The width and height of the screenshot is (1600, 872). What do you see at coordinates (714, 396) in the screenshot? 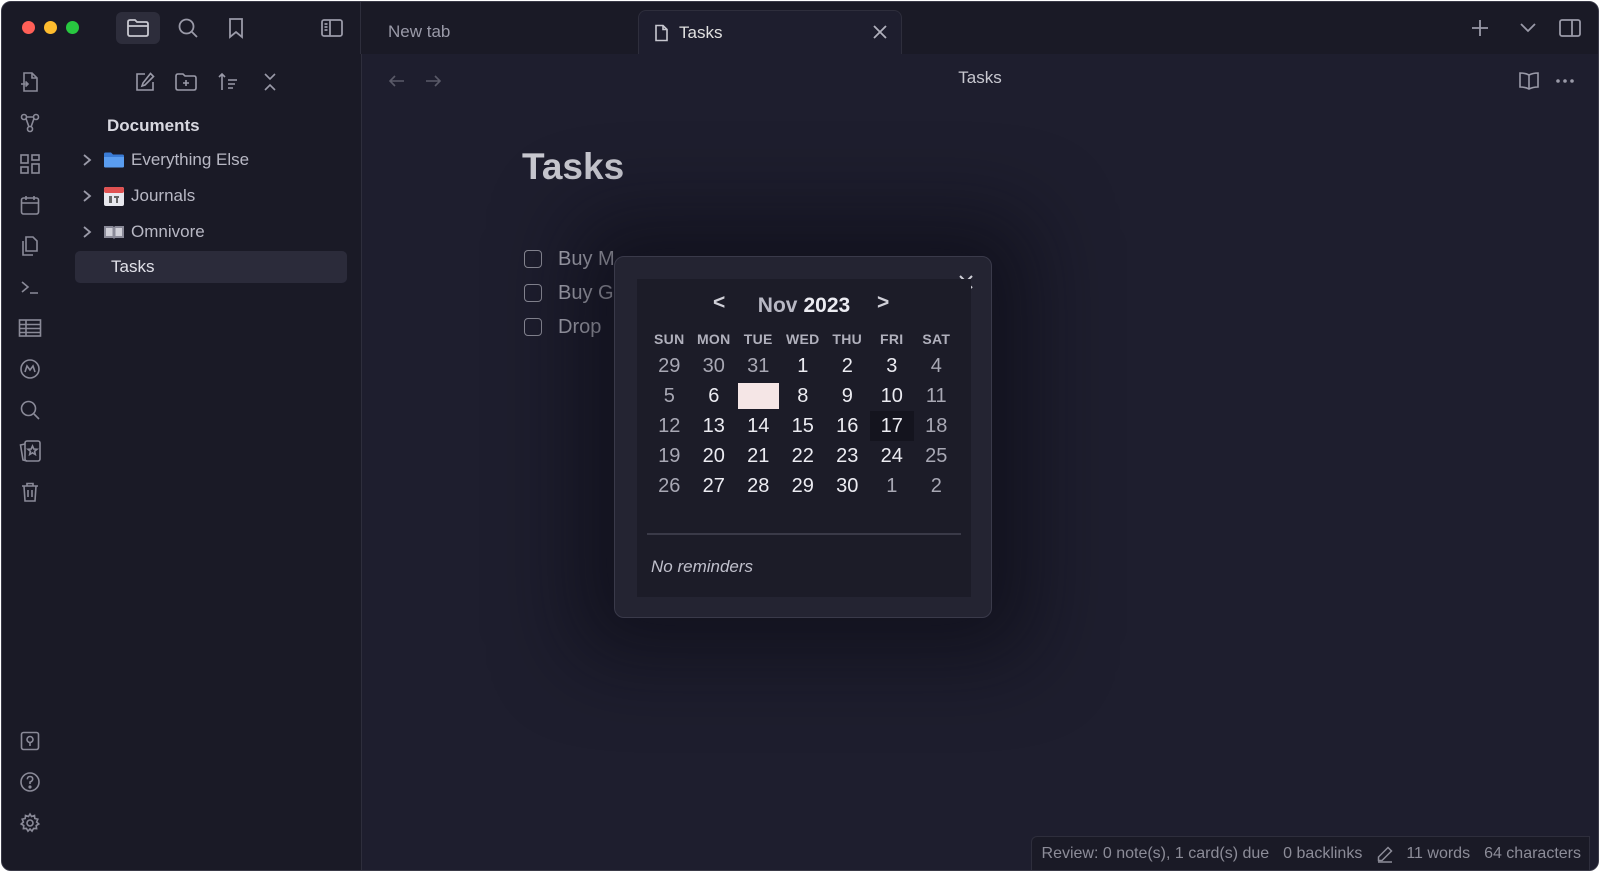
I see `calendar-day: 6` at bounding box center [714, 396].